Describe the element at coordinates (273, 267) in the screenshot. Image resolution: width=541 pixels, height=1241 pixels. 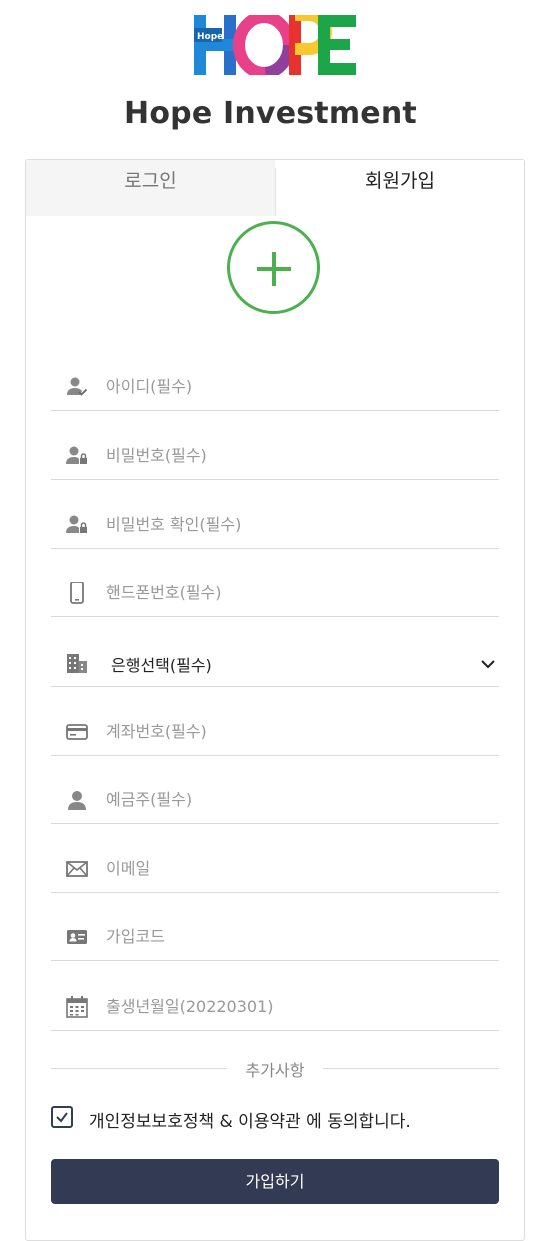
I see `plus-circle-icon` at that location.